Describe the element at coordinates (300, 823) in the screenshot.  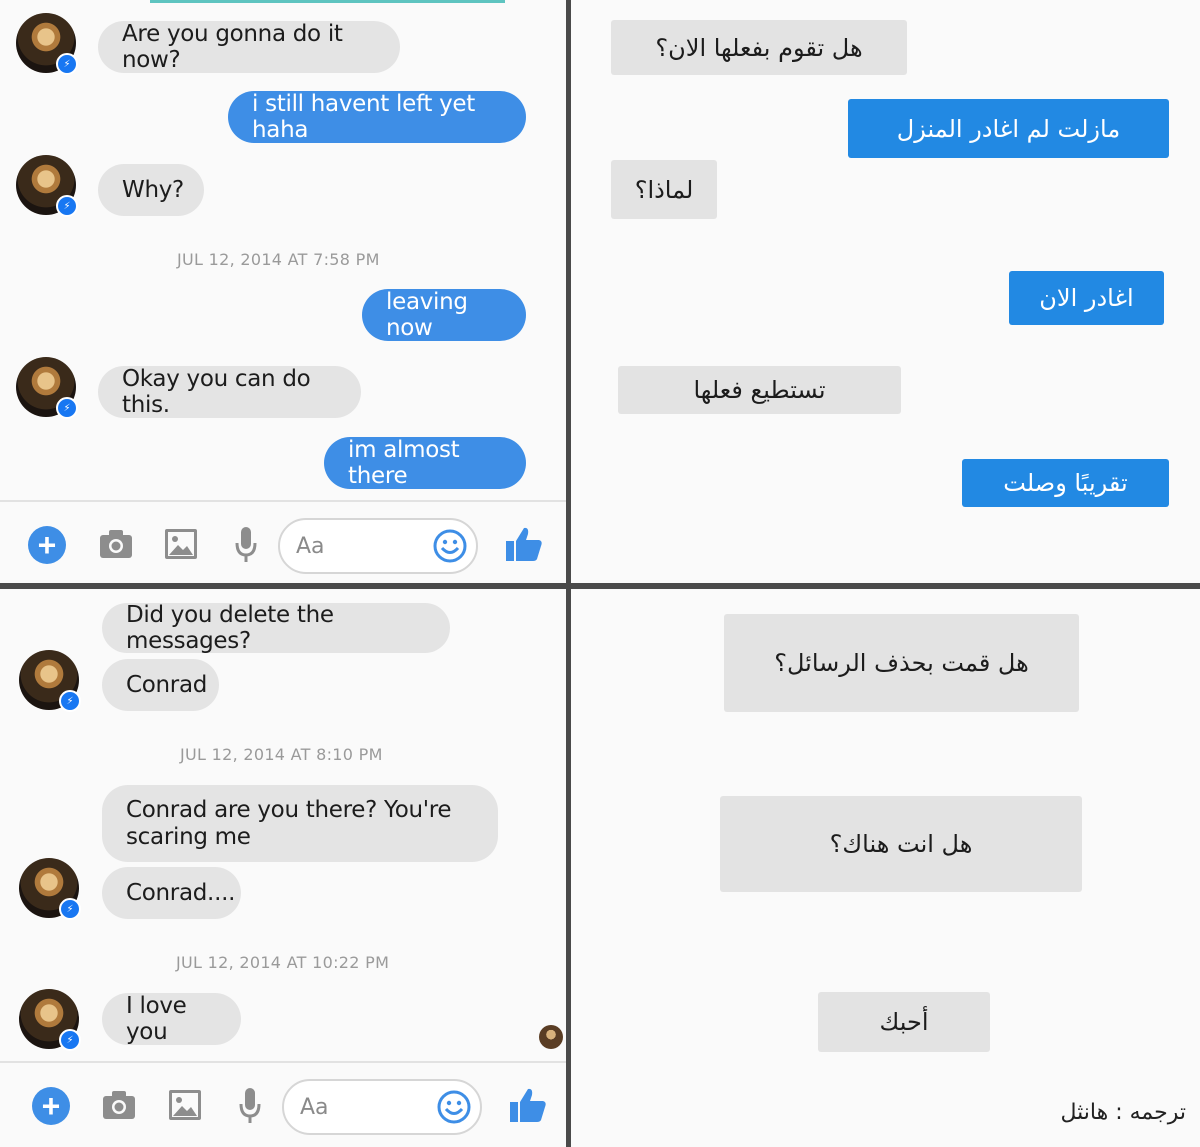
I see `incoming-message: Conrad are you there? You're scaring me` at that location.